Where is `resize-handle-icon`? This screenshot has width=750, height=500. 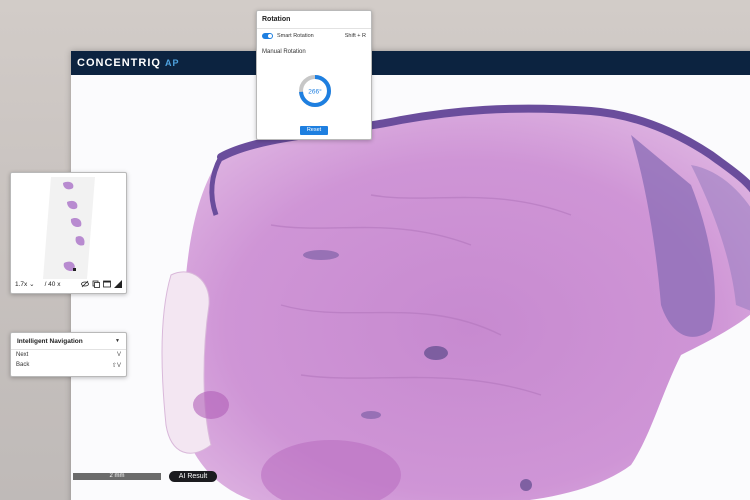 resize-handle-icon is located at coordinates (118, 284).